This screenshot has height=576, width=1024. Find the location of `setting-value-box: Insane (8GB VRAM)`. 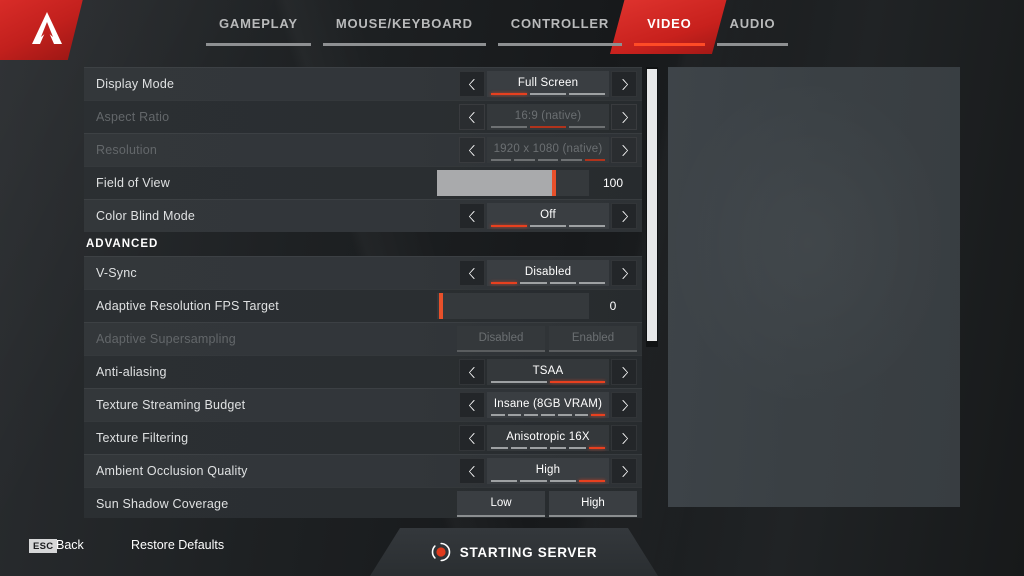

setting-value-box: Insane (8GB VRAM) is located at coordinates (548, 405).